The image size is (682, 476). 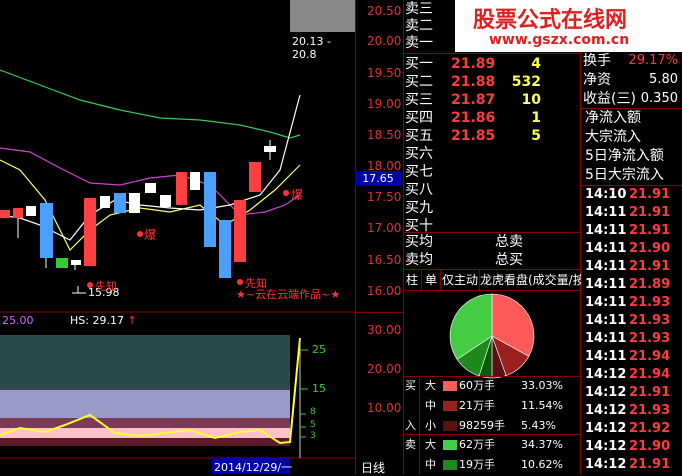 I want to click on vol-axis-label: 10.00, so click(x=384, y=408).